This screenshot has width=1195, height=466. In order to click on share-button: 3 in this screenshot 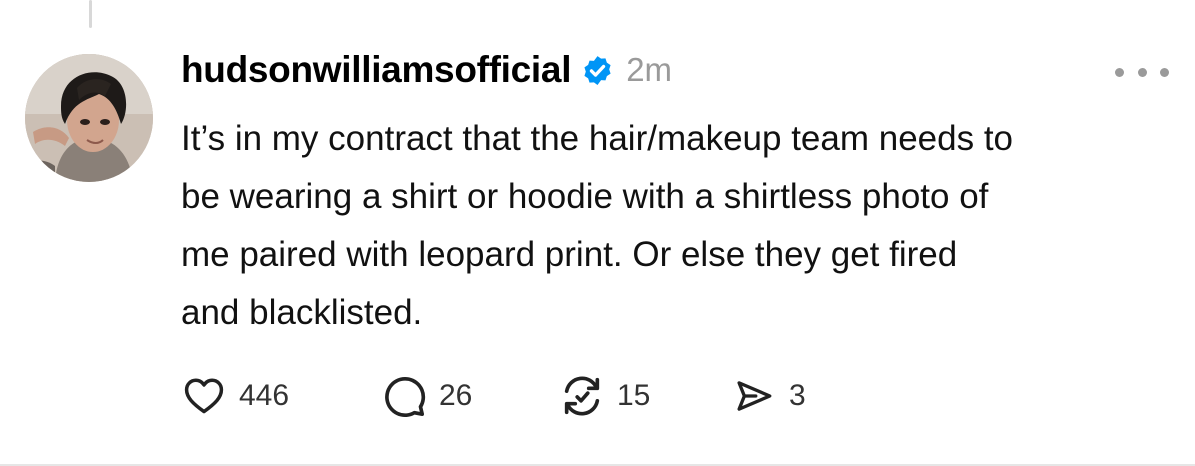, I will do `click(768, 396)`.